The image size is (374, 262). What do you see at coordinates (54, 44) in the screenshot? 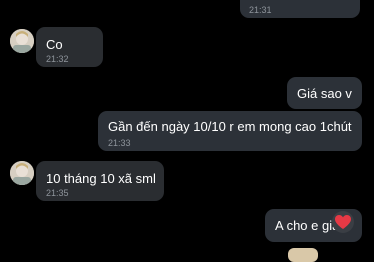
I see `message-text: Co` at bounding box center [54, 44].